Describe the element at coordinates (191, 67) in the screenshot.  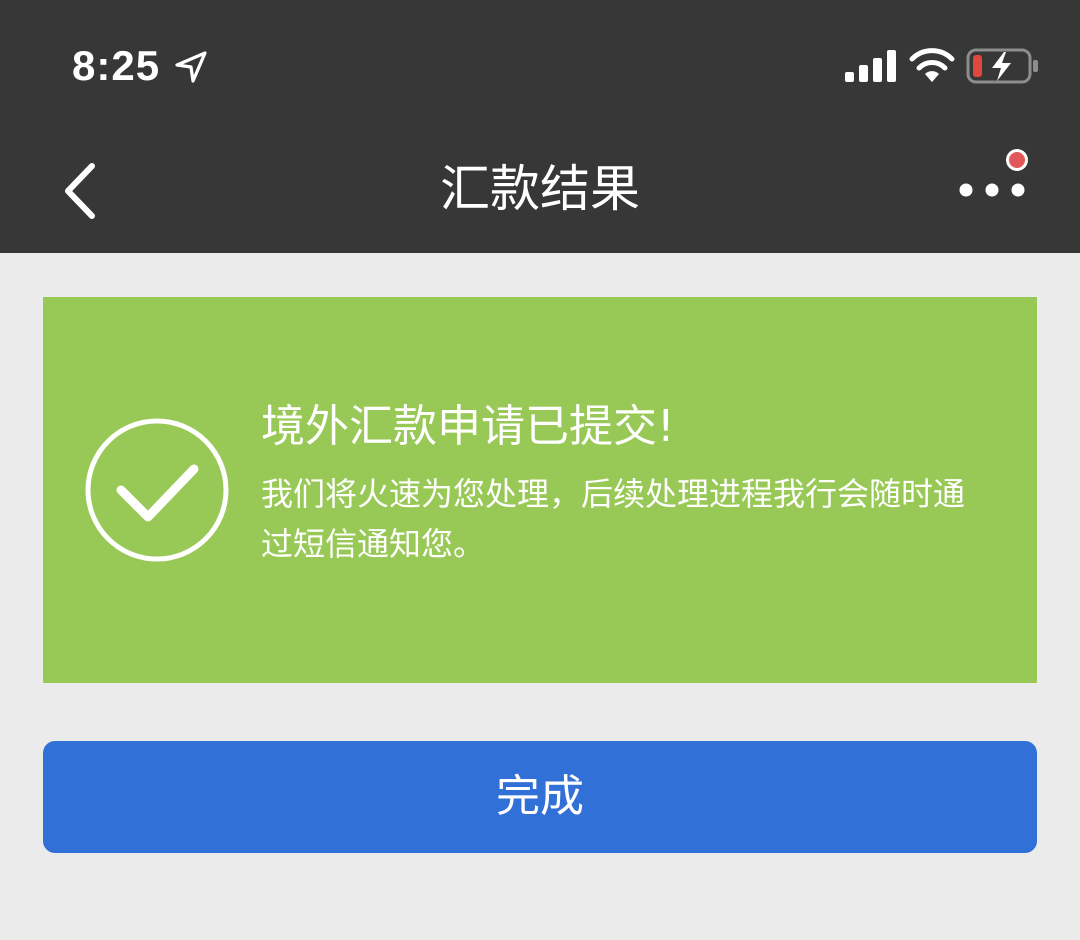
I see `location-arrow-icon` at that location.